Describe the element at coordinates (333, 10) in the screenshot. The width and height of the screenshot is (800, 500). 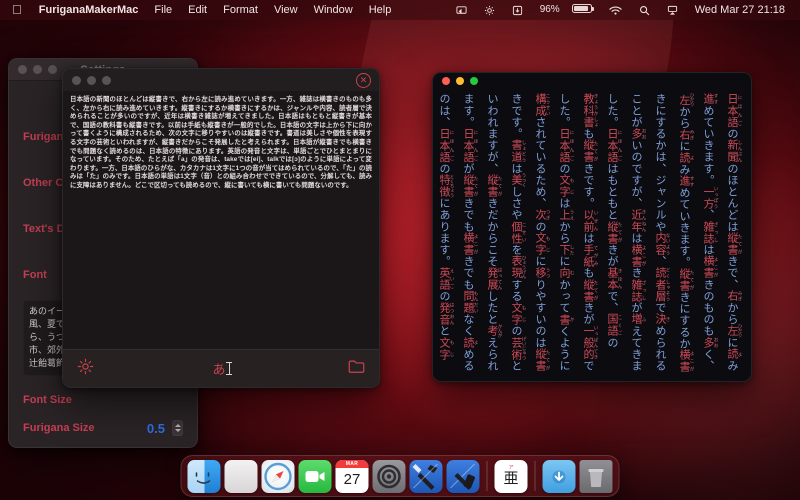
I see `menu-item-window: Window` at that location.